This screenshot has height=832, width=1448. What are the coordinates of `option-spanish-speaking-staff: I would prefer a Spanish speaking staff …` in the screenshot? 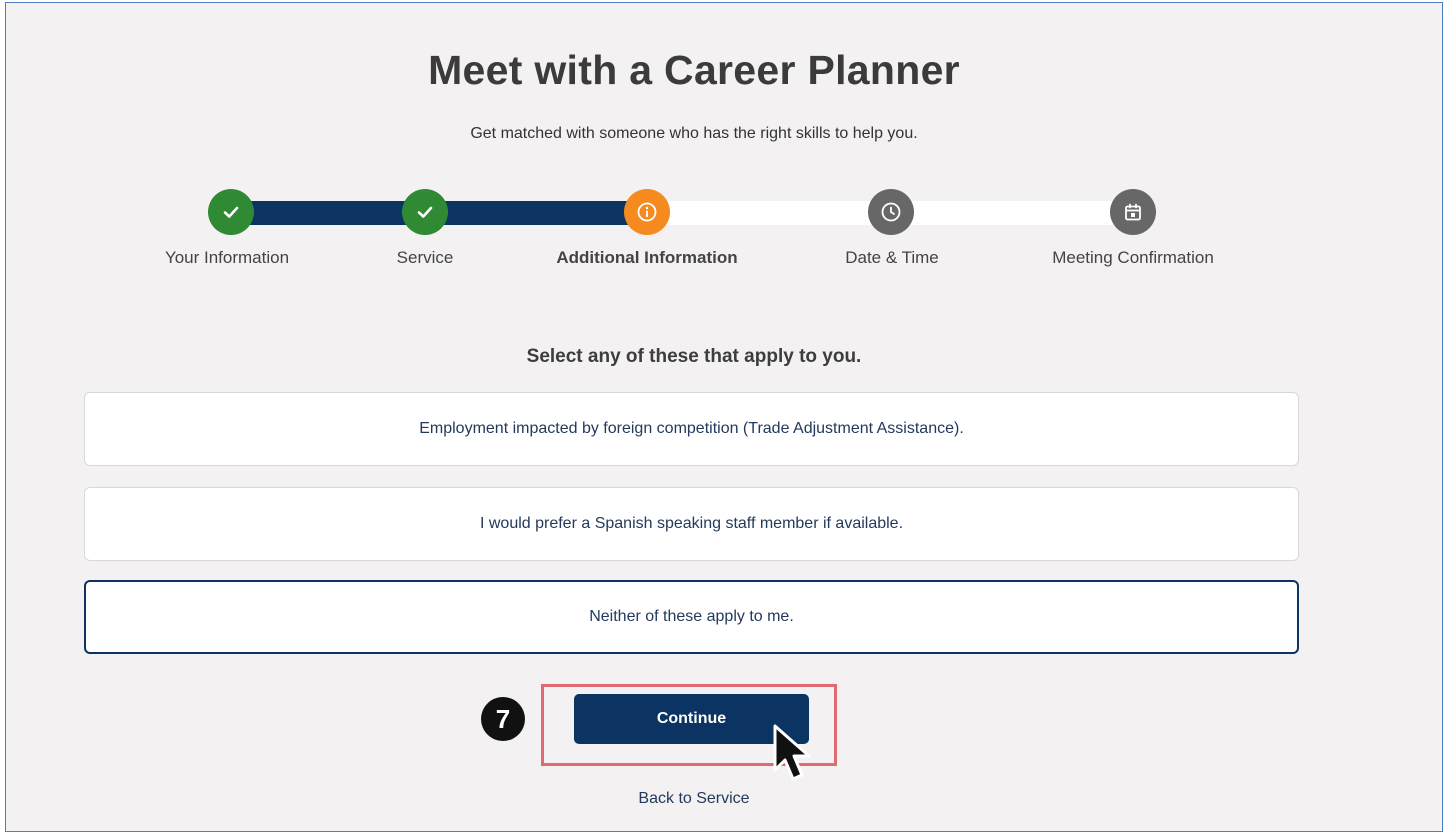 It's located at (691, 524).